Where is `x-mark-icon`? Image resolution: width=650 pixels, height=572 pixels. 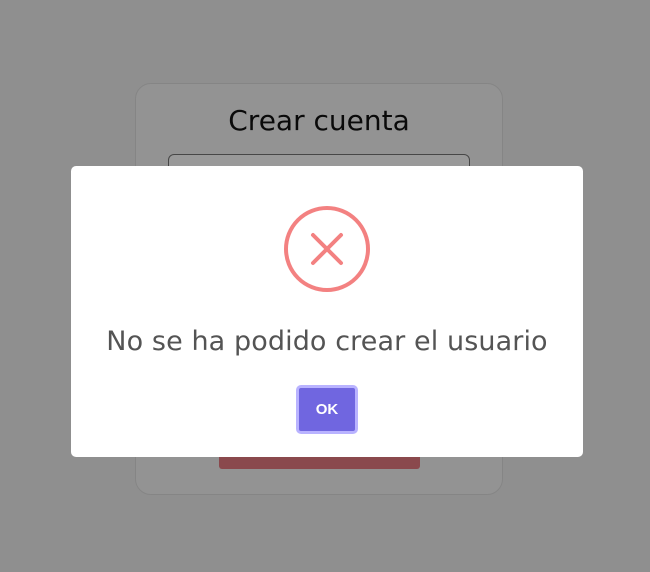
x-mark-icon is located at coordinates (327, 249).